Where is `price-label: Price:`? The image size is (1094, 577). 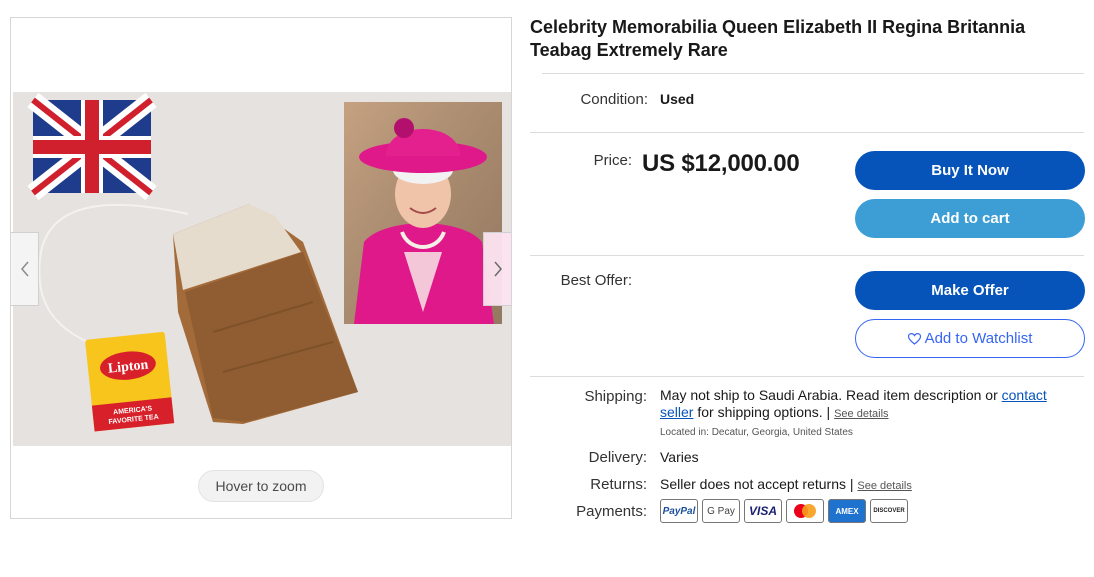 price-label: Price: is located at coordinates (612, 160).